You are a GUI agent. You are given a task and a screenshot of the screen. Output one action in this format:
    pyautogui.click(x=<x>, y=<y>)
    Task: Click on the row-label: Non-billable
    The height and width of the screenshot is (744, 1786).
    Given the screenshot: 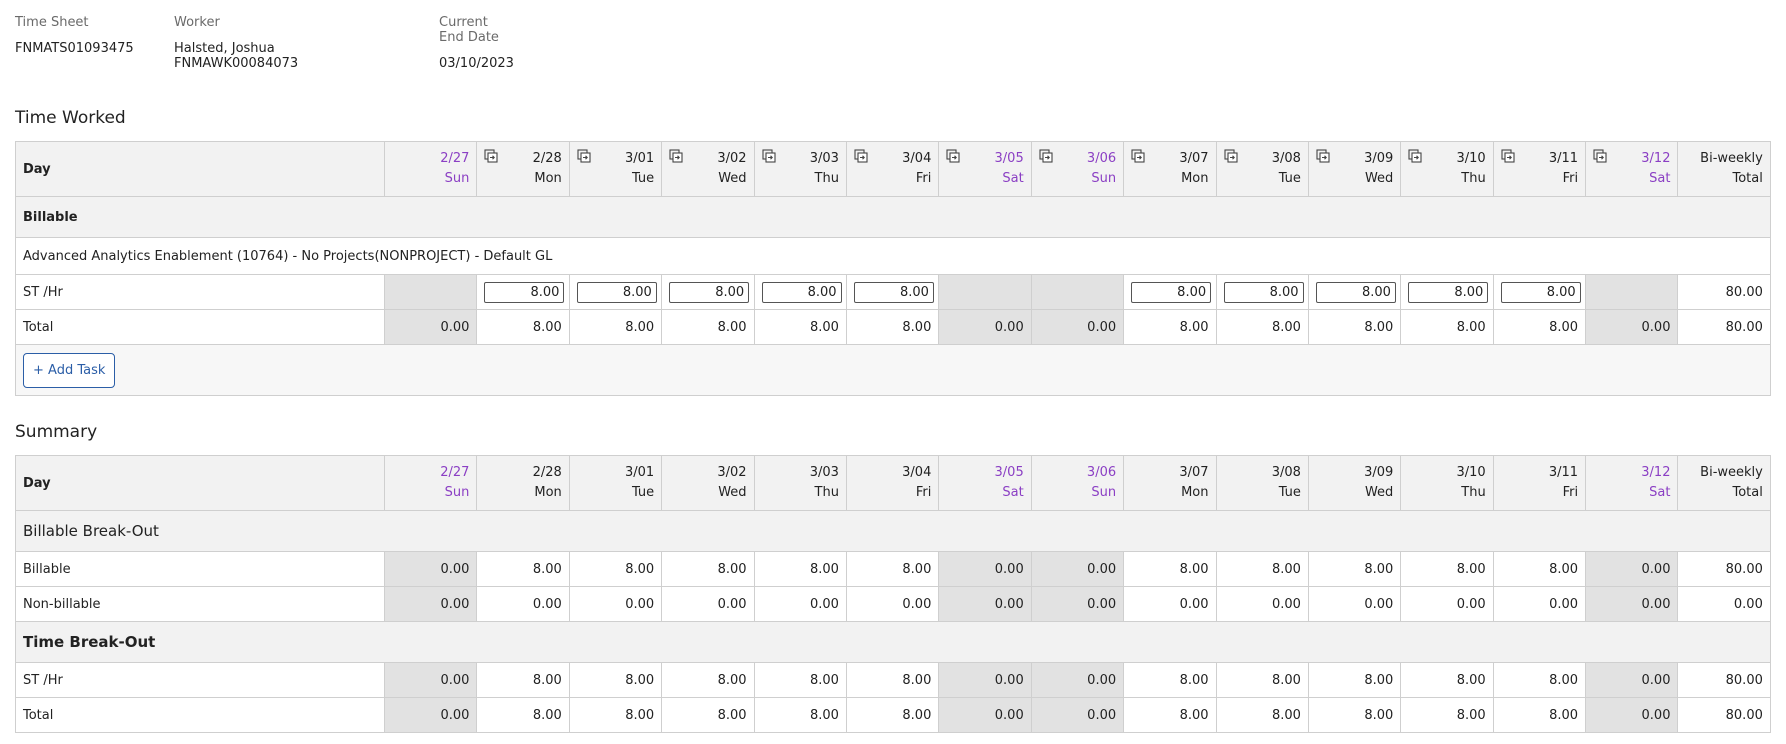 What is the action you would take?
    pyautogui.click(x=200, y=604)
    